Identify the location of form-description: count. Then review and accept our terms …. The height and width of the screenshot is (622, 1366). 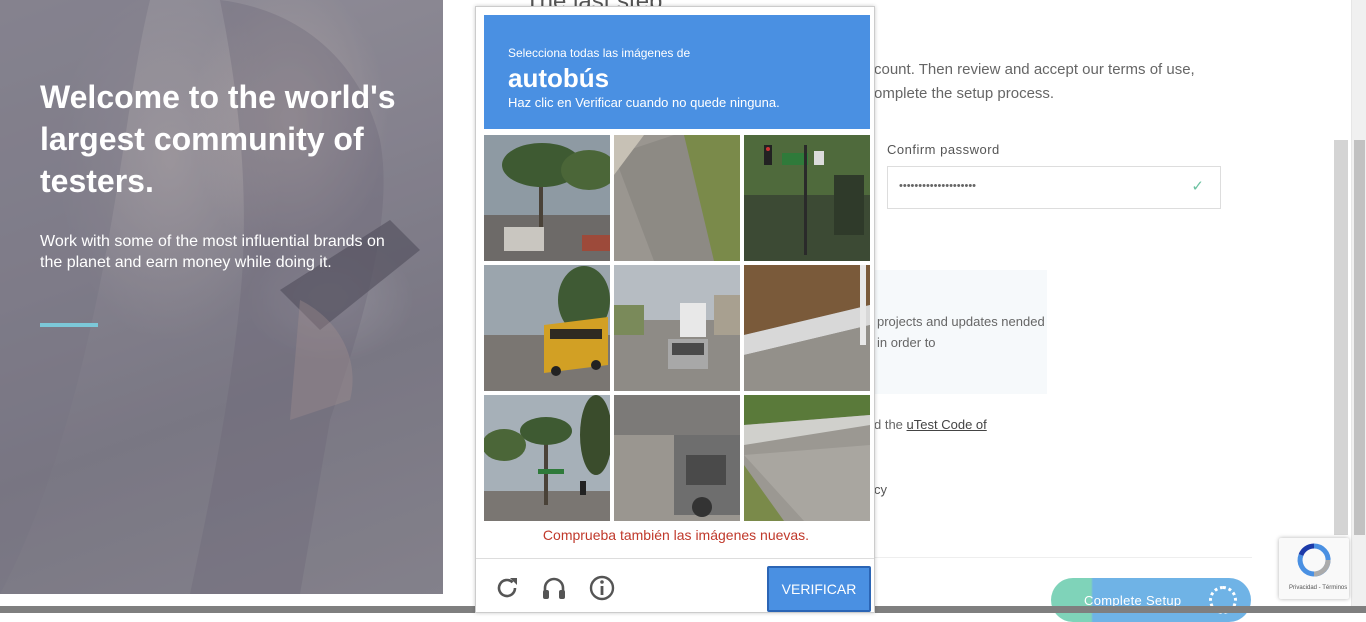
(1034, 81).